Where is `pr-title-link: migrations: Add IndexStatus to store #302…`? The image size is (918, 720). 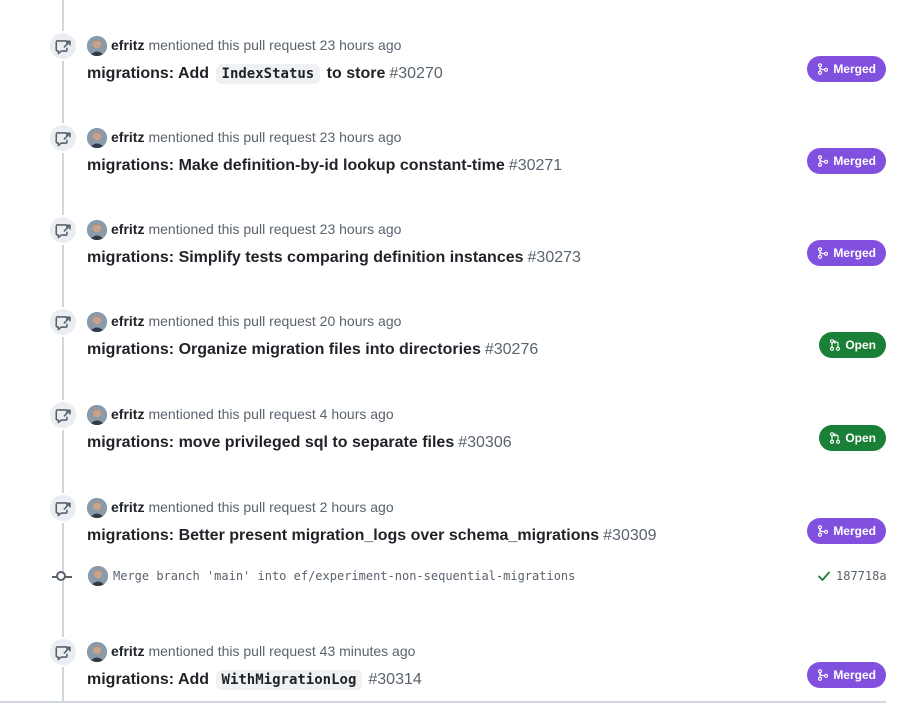 pr-title-link: migrations: Add IndexStatus to store #302… is located at coordinates (265, 74).